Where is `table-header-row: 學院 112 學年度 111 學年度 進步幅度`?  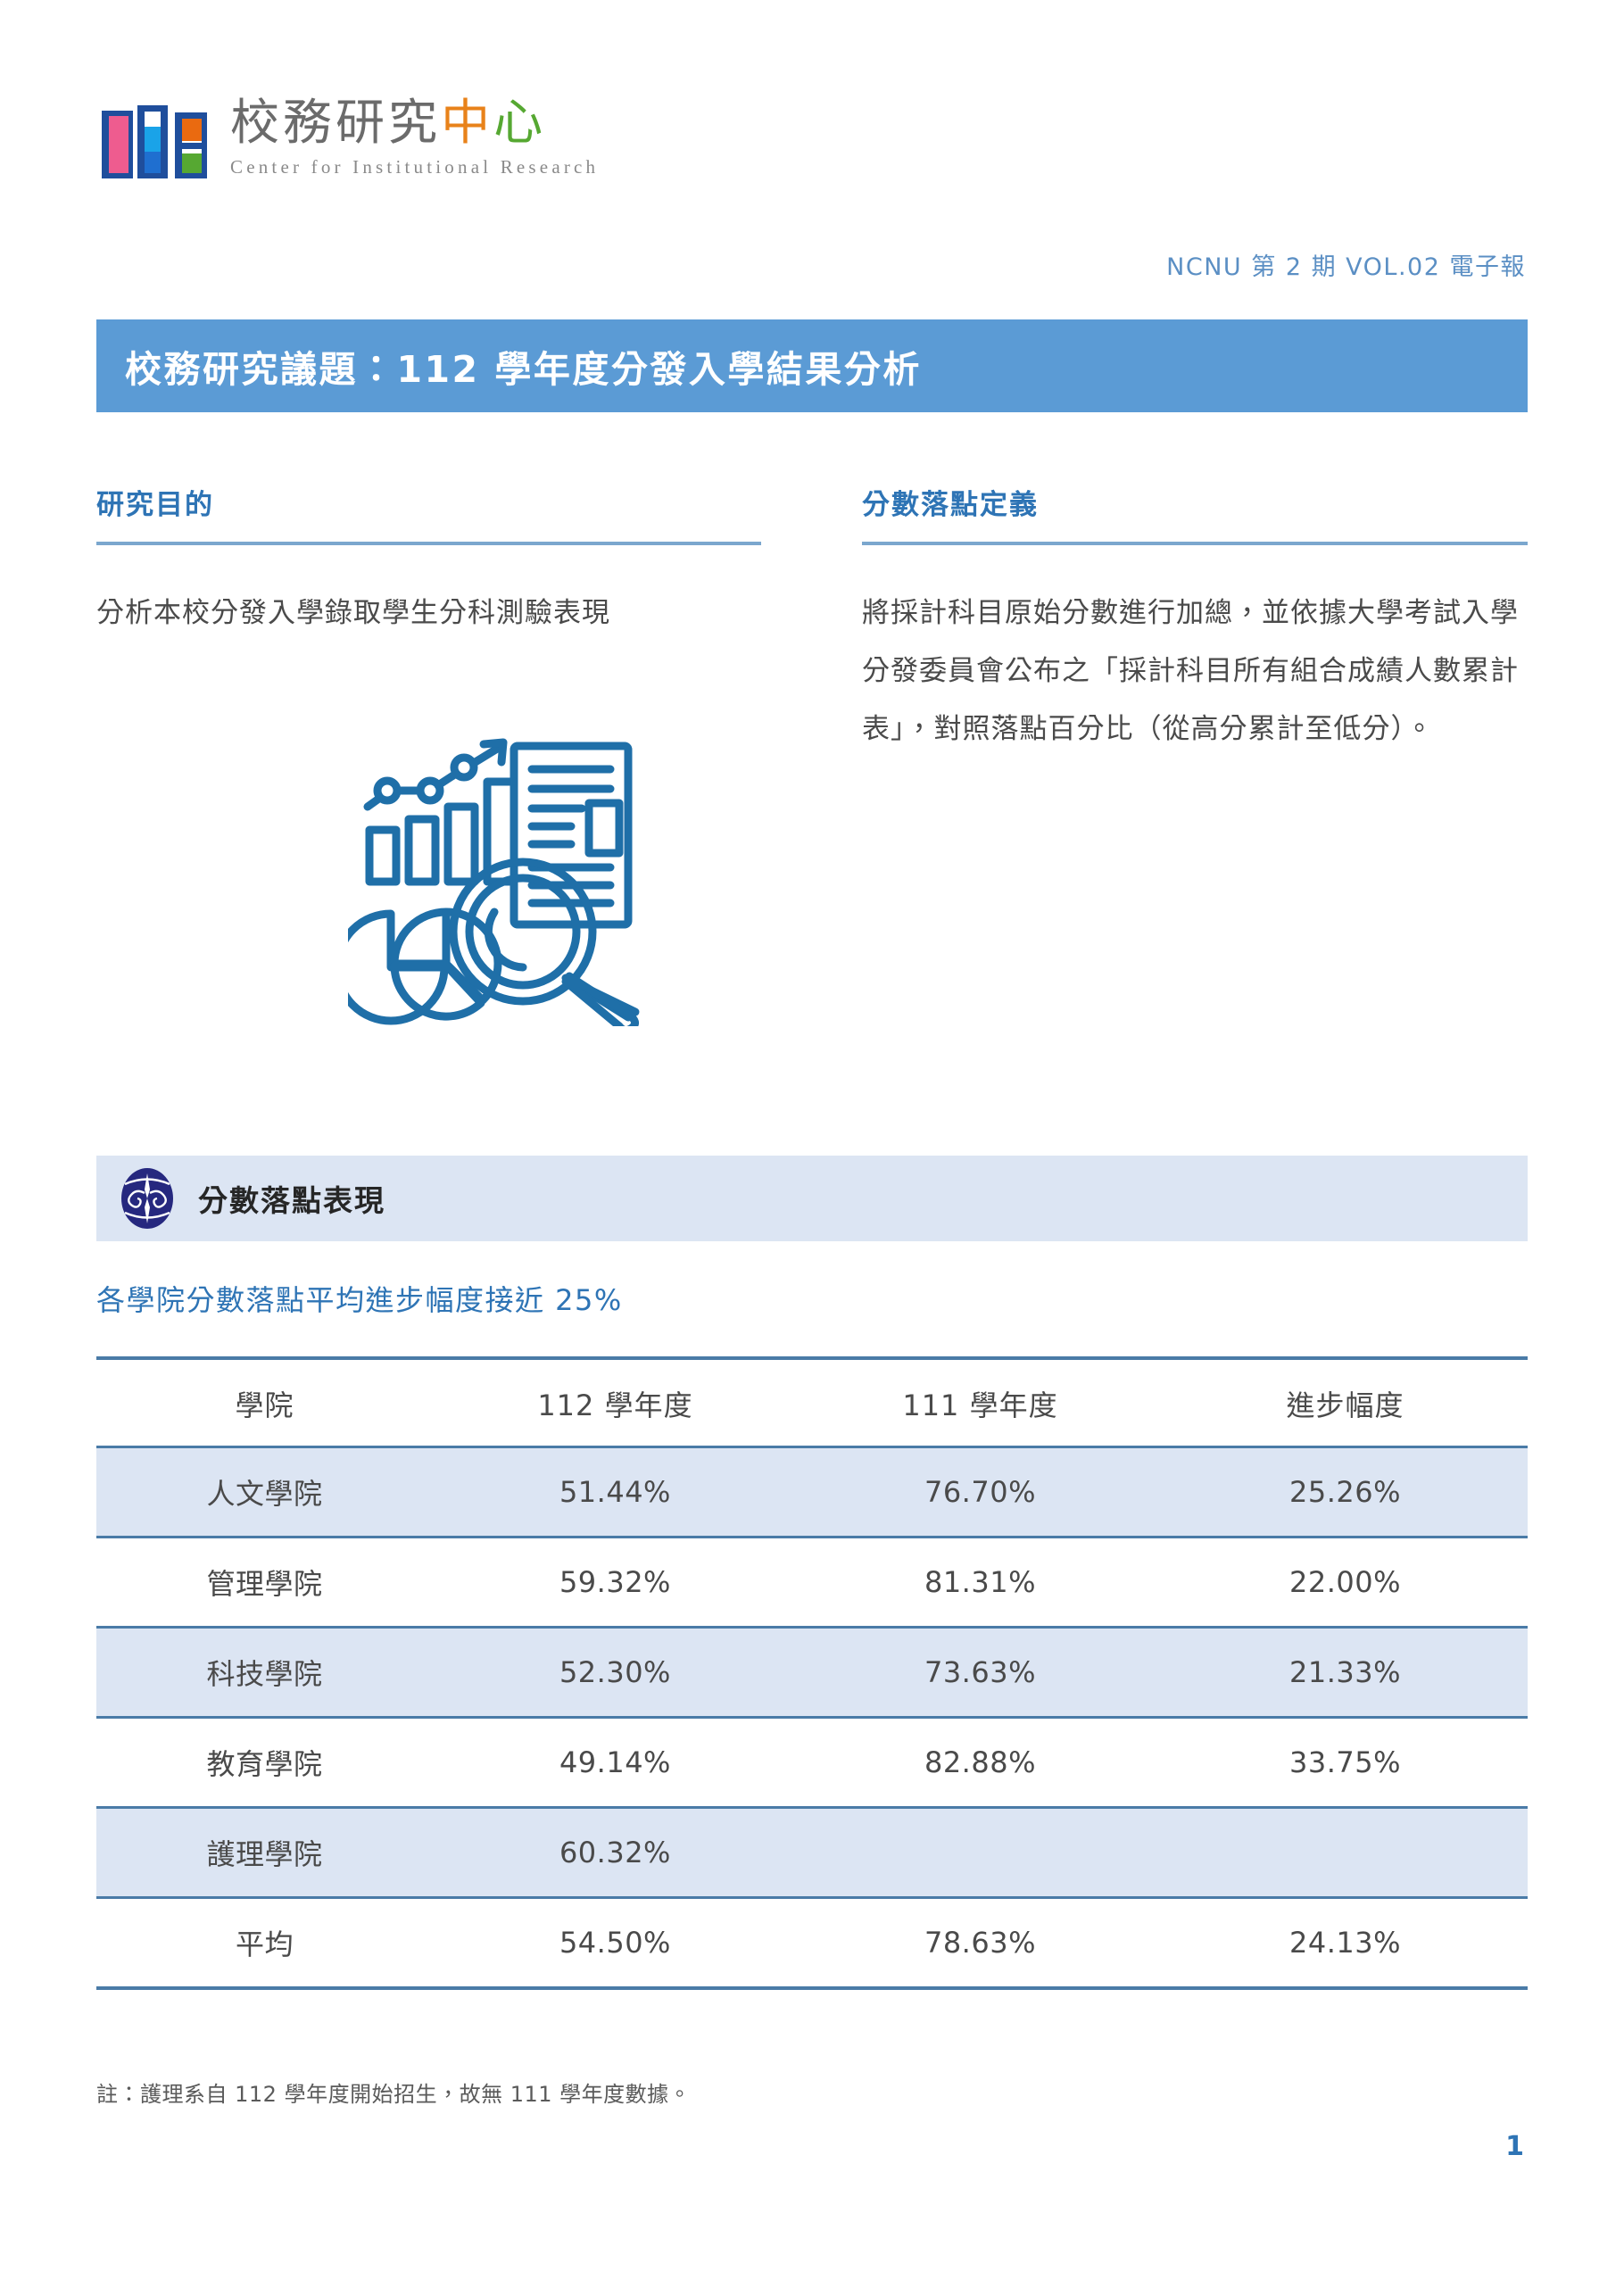
table-header-row: 學院 112 學年度 111 學年度 進步幅度 is located at coordinates (812, 1401).